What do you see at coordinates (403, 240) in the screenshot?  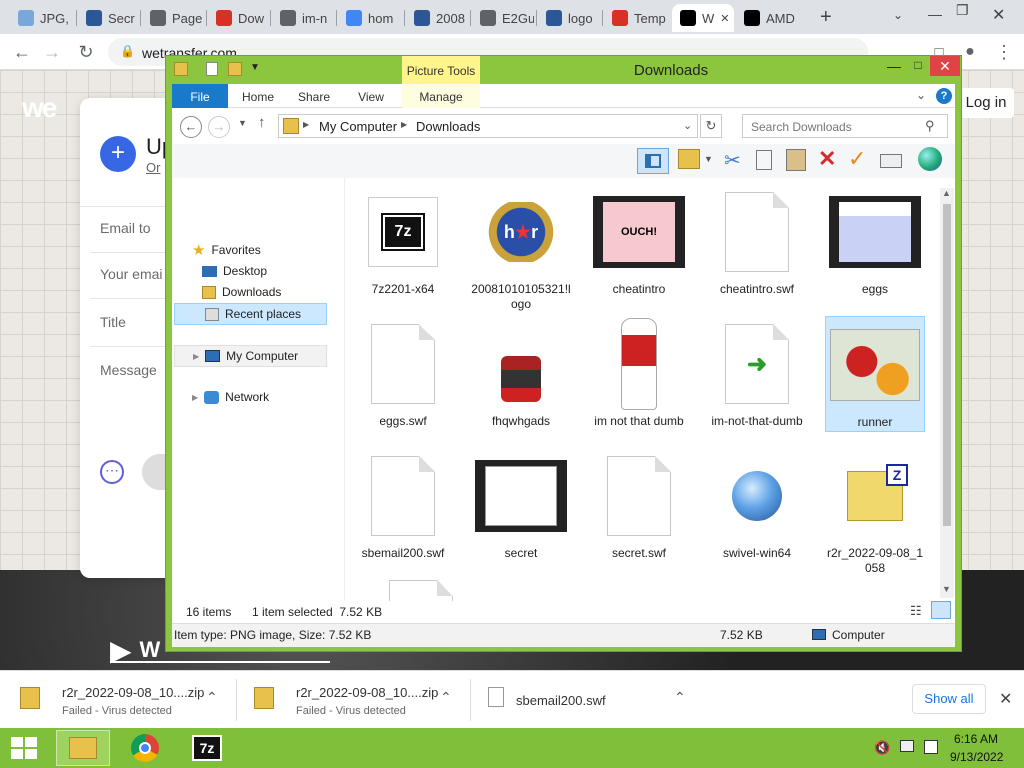 I see `file-item: 7z 7z2201-x64` at bounding box center [403, 240].